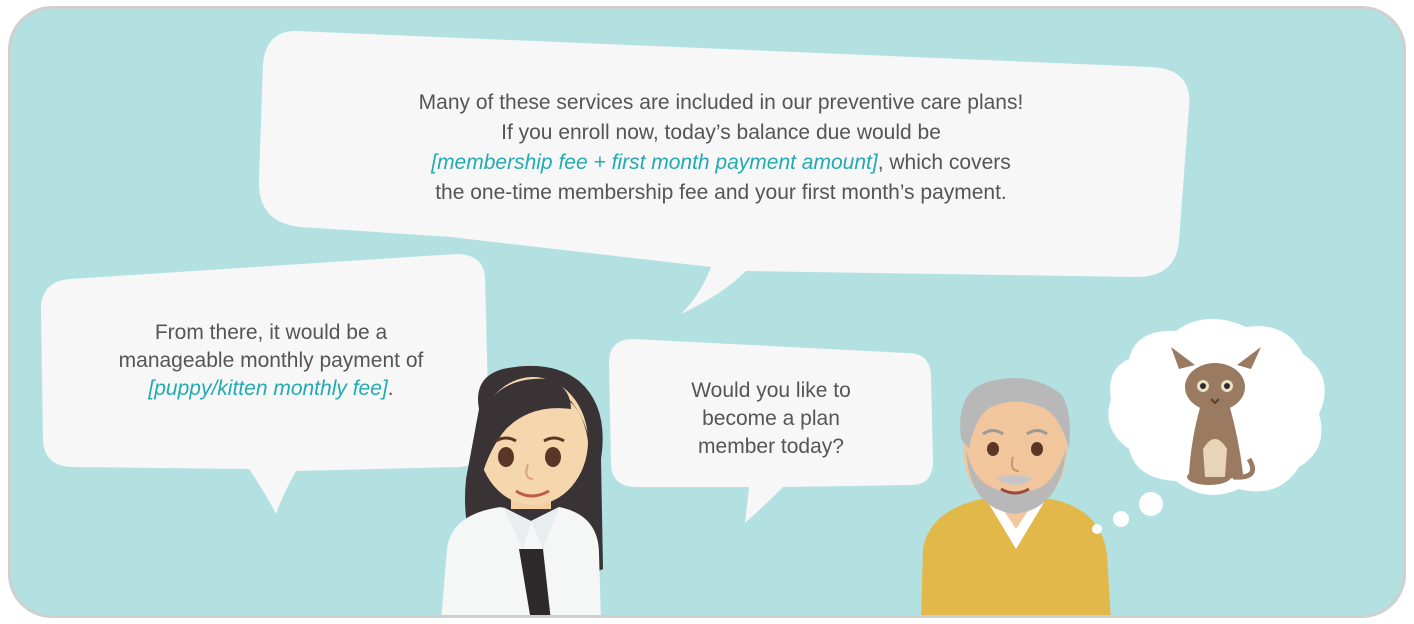 The width and height of the screenshot is (1414, 624). What do you see at coordinates (771, 390) in the screenshot?
I see `middle-bubble-line-1: Would you like to` at bounding box center [771, 390].